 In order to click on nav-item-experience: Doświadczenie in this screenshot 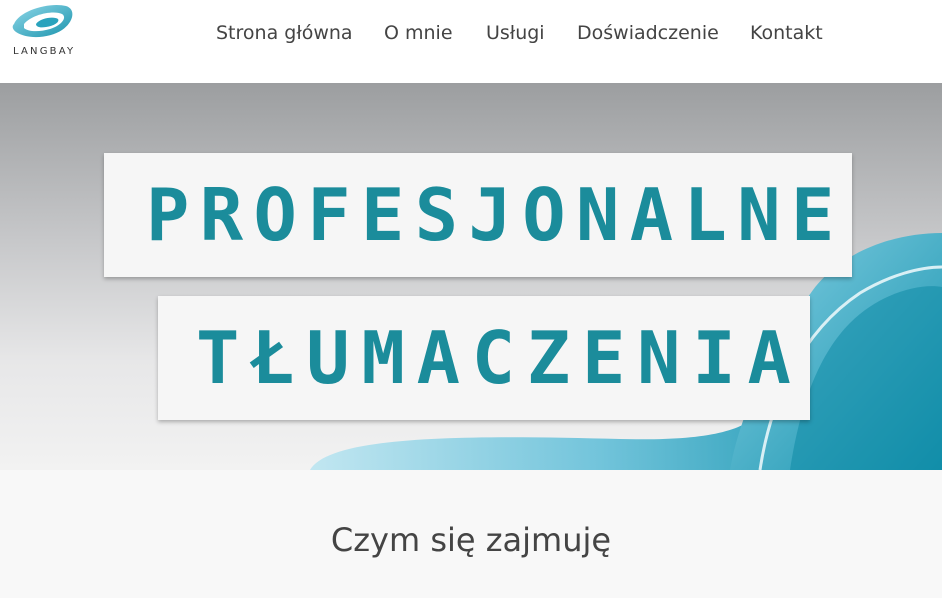, I will do `click(648, 33)`.